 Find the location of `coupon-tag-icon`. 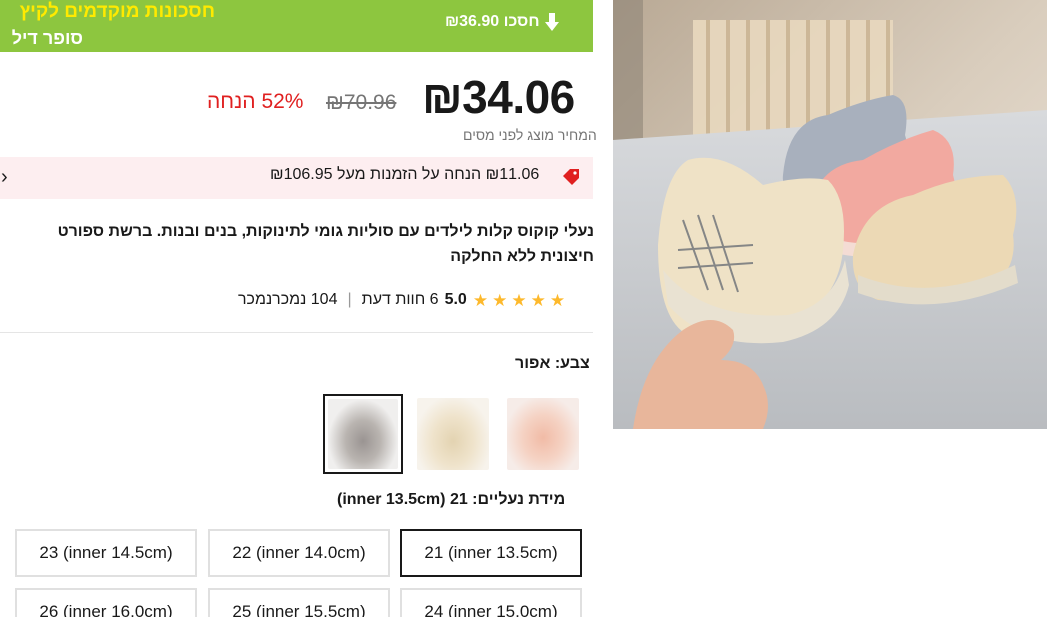

coupon-tag-icon is located at coordinates (571, 177).